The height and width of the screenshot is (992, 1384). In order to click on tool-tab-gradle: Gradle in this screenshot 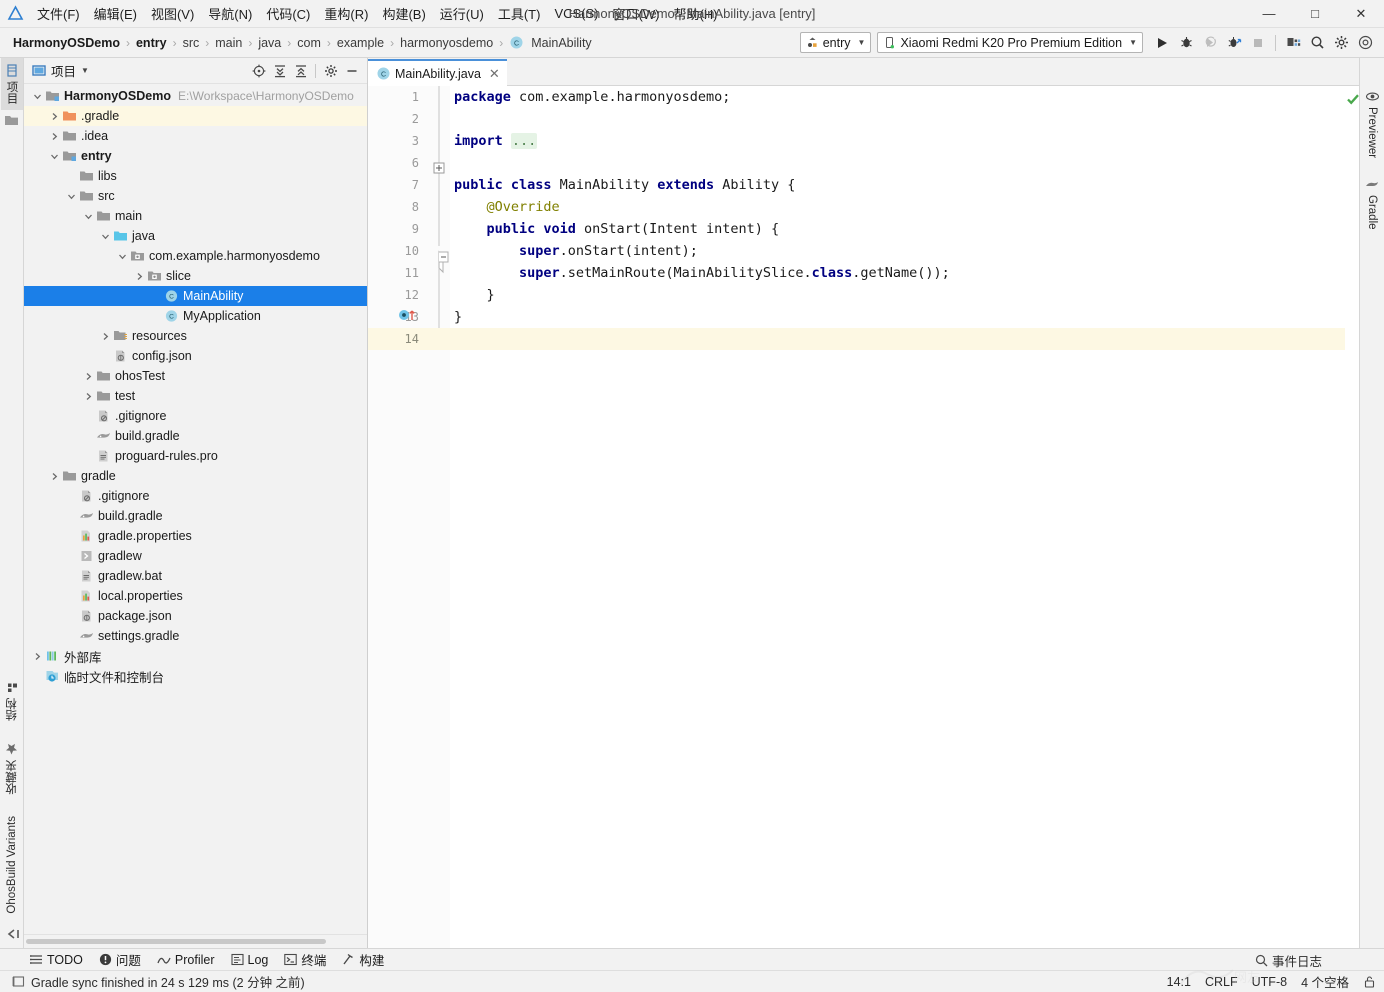, I will do `click(1372, 204)`.